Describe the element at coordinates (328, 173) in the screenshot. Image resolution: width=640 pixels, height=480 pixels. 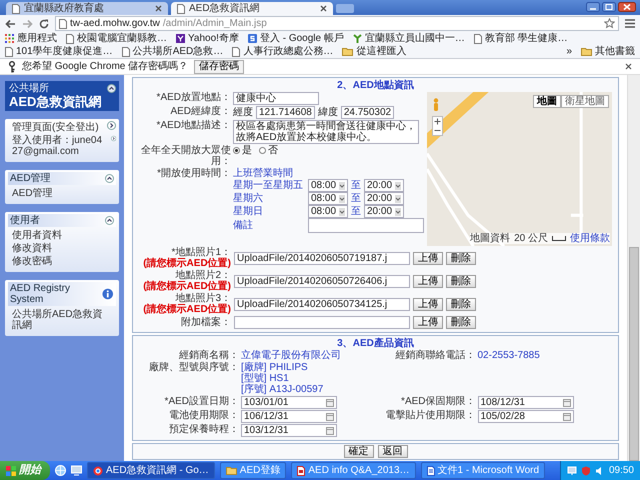
I see `hours-link: 上班營業時間` at that location.